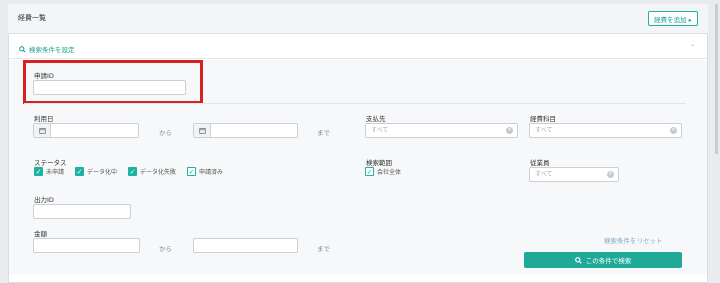 This screenshot has height=283, width=720. What do you see at coordinates (86, 130) in the screenshot?
I see `usage-date-from-input` at bounding box center [86, 130].